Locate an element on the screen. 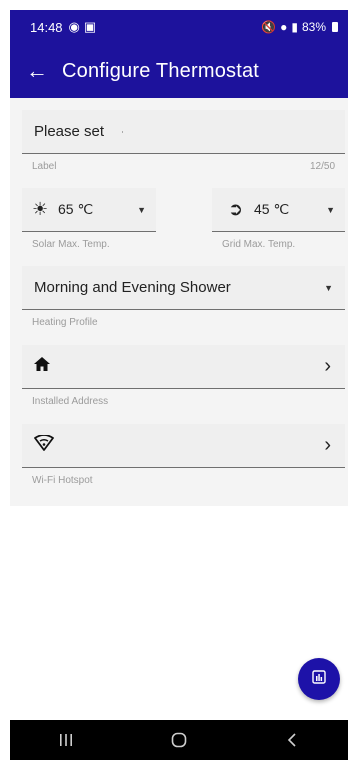 The width and height of the screenshot is (348, 760). system-nav-bar is located at coordinates (179, 740).